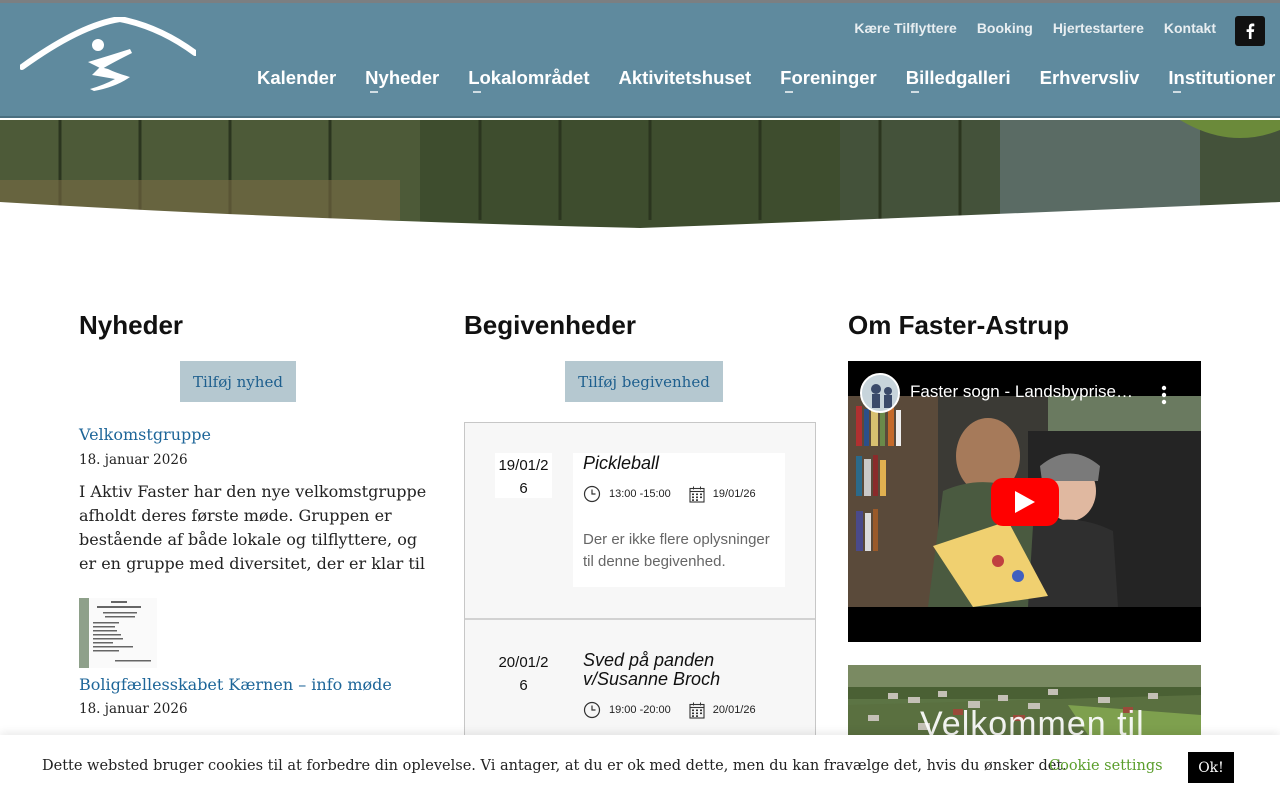 The height and width of the screenshot is (800, 1280). What do you see at coordinates (235, 684) in the screenshot?
I see `news-item-title: Boligfællesskabet Kærnen – info møde` at bounding box center [235, 684].